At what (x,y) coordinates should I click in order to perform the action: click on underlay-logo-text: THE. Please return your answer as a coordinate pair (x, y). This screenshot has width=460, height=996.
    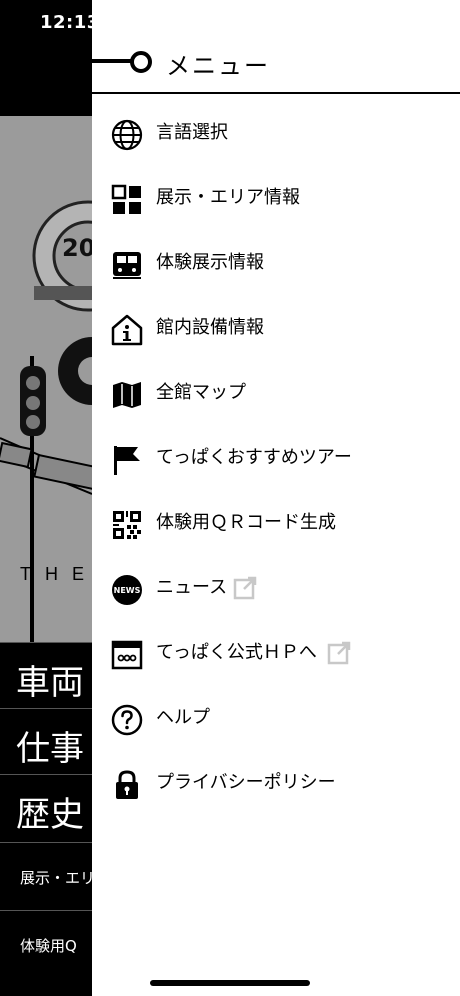
    Looking at the image, I should click on (56, 574).